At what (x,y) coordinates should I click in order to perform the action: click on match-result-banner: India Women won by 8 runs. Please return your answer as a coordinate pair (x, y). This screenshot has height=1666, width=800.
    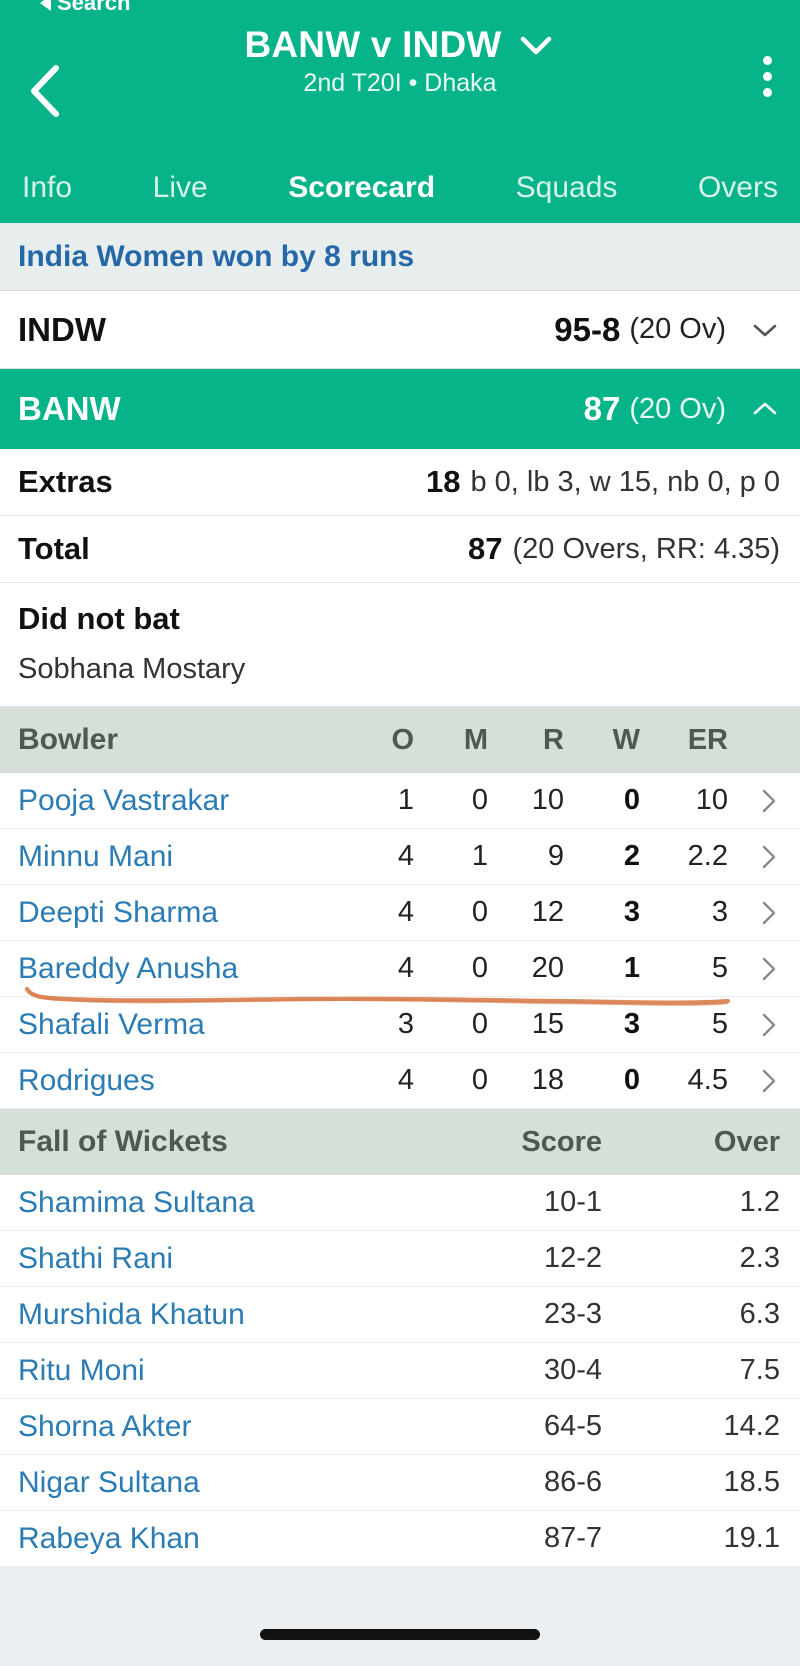
    Looking at the image, I should click on (400, 257).